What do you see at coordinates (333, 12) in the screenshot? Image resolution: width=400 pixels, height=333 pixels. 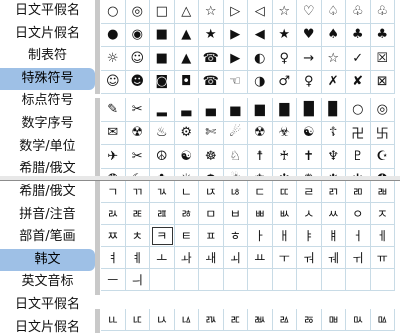 I see `symbol-cell: ♤` at bounding box center [333, 12].